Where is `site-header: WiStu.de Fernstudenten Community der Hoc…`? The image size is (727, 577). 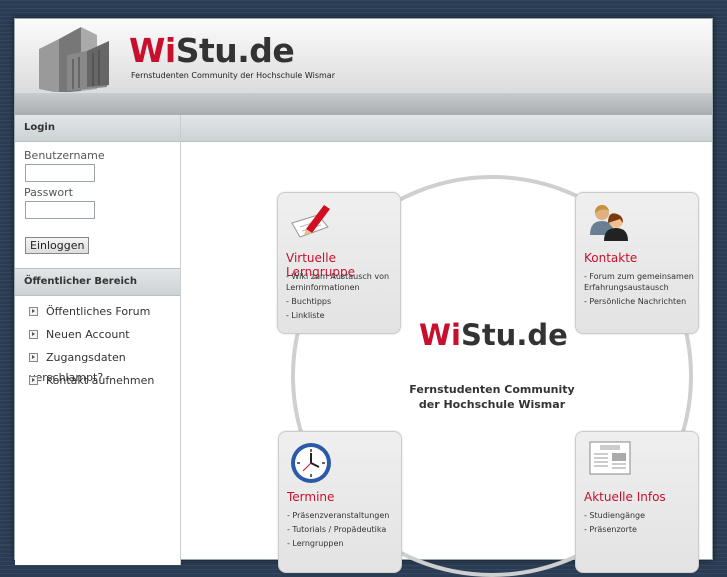
site-header: WiStu.de Fernstudenten Community der Hoc… is located at coordinates (363, 56).